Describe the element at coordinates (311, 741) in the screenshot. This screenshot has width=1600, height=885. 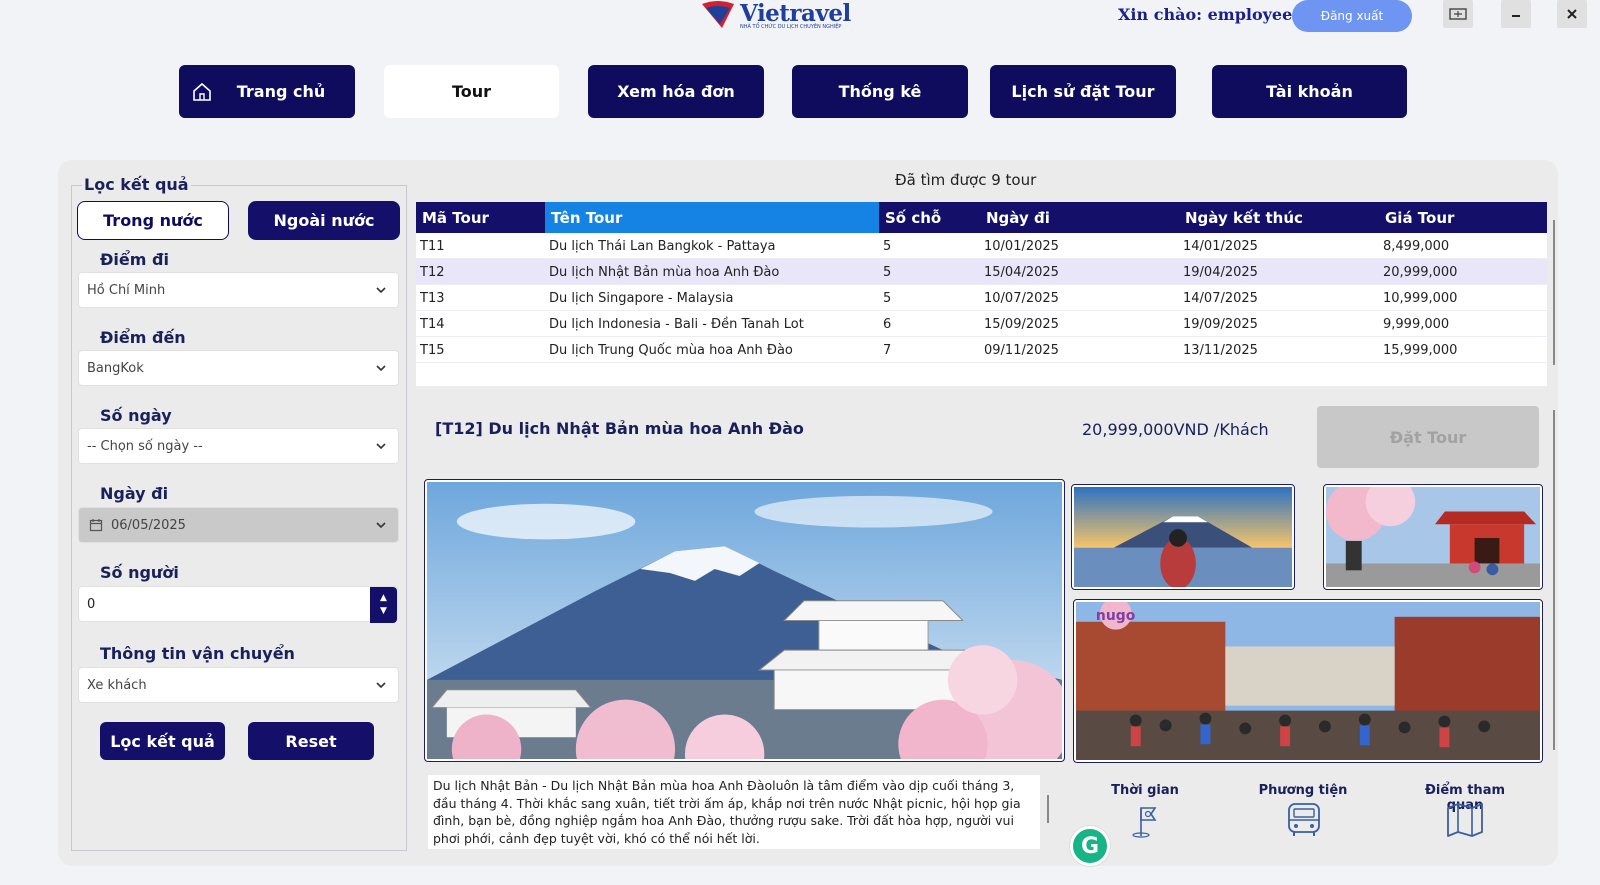
I see `reset-button: Reset` at that location.